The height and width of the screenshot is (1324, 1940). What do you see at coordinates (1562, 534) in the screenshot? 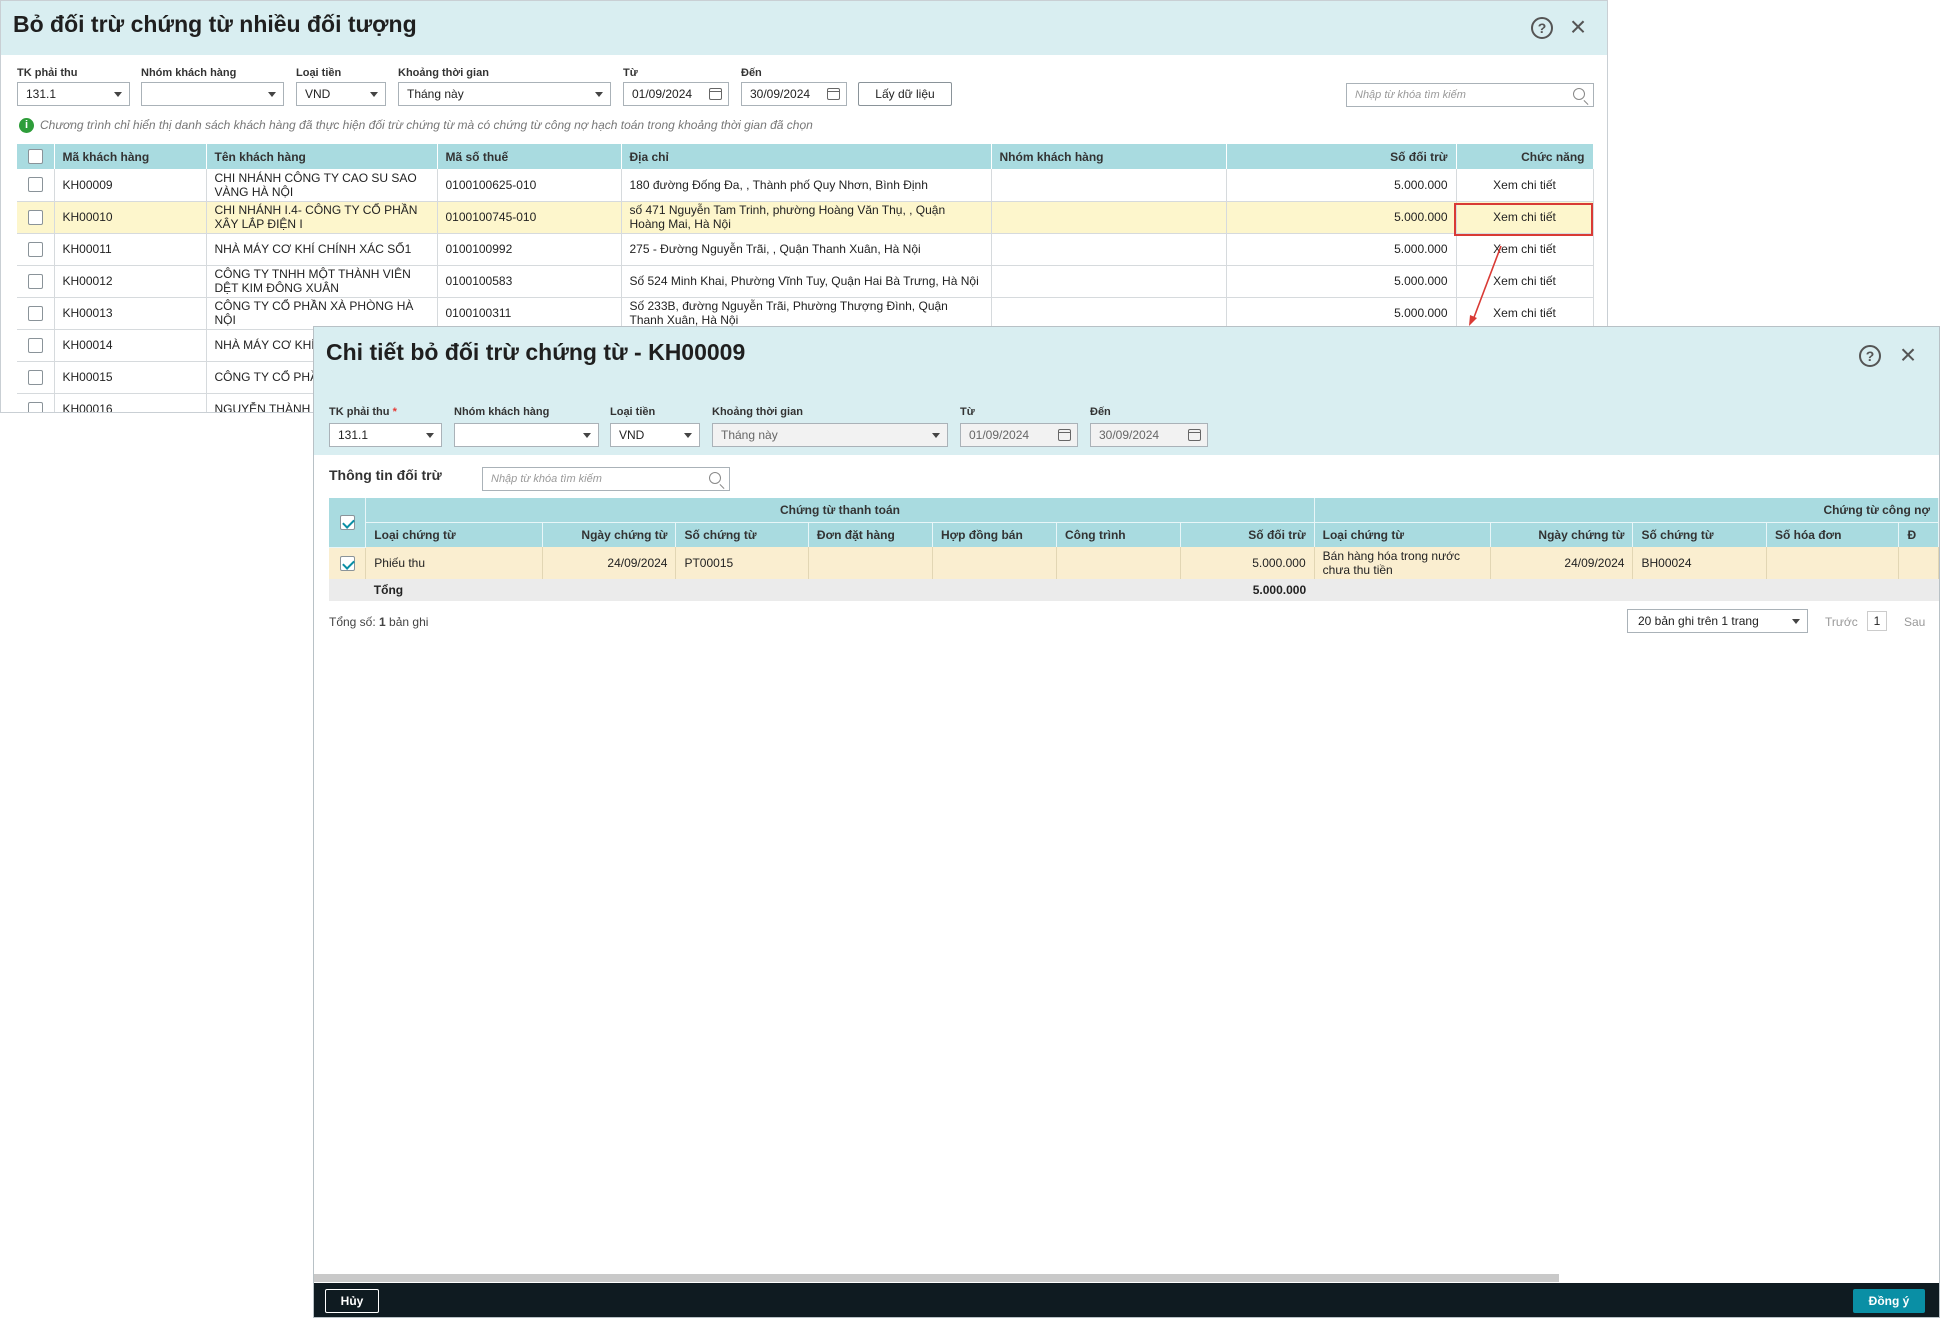
I see `col-debt-date: Ngày chứng từ` at bounding box center [1562, 534].